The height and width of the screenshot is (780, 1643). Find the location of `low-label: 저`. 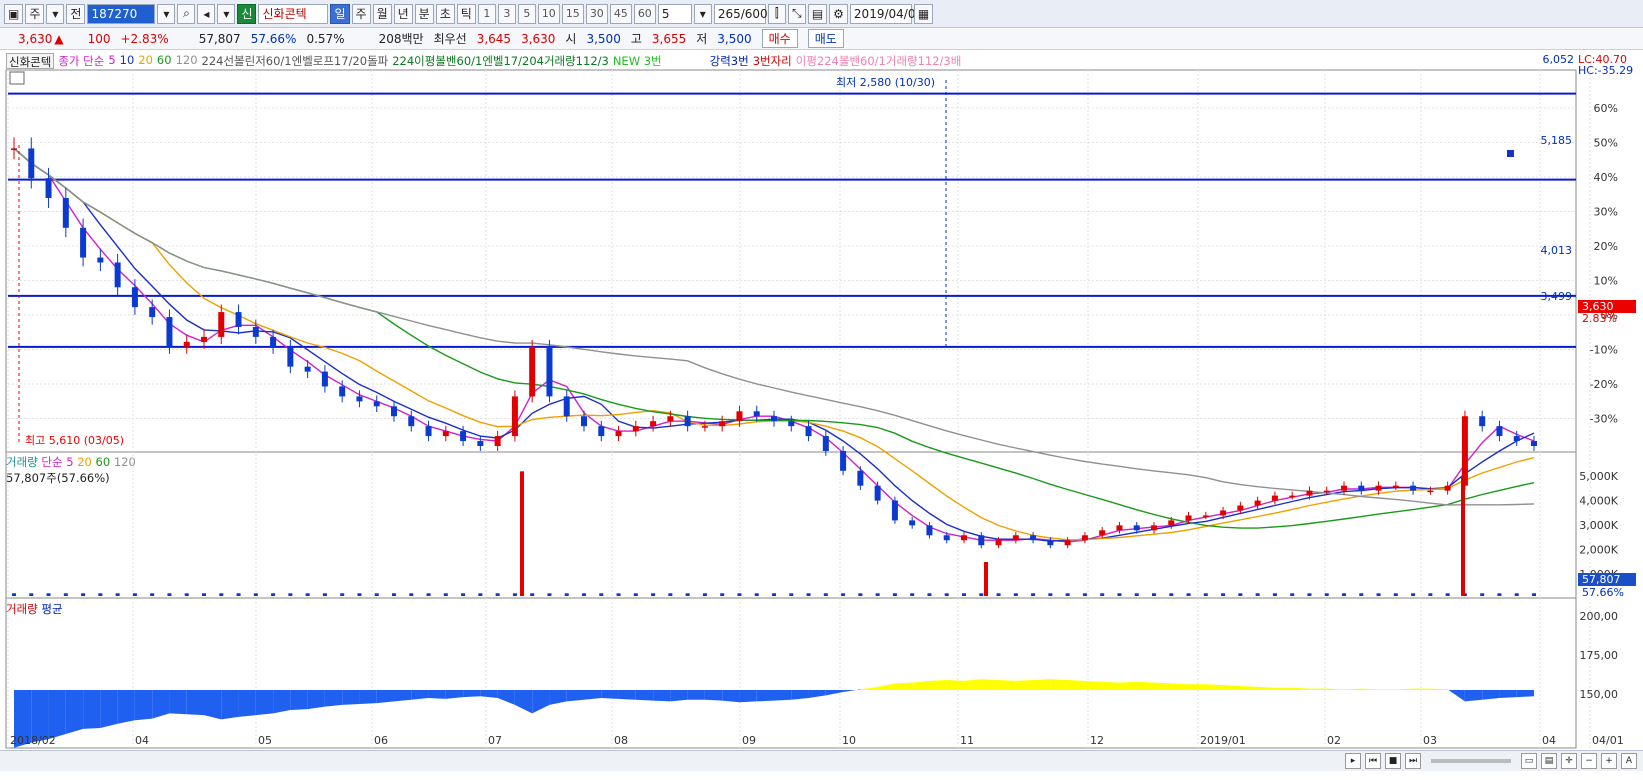

low-label: 저 is located at coordinates (702, 39).